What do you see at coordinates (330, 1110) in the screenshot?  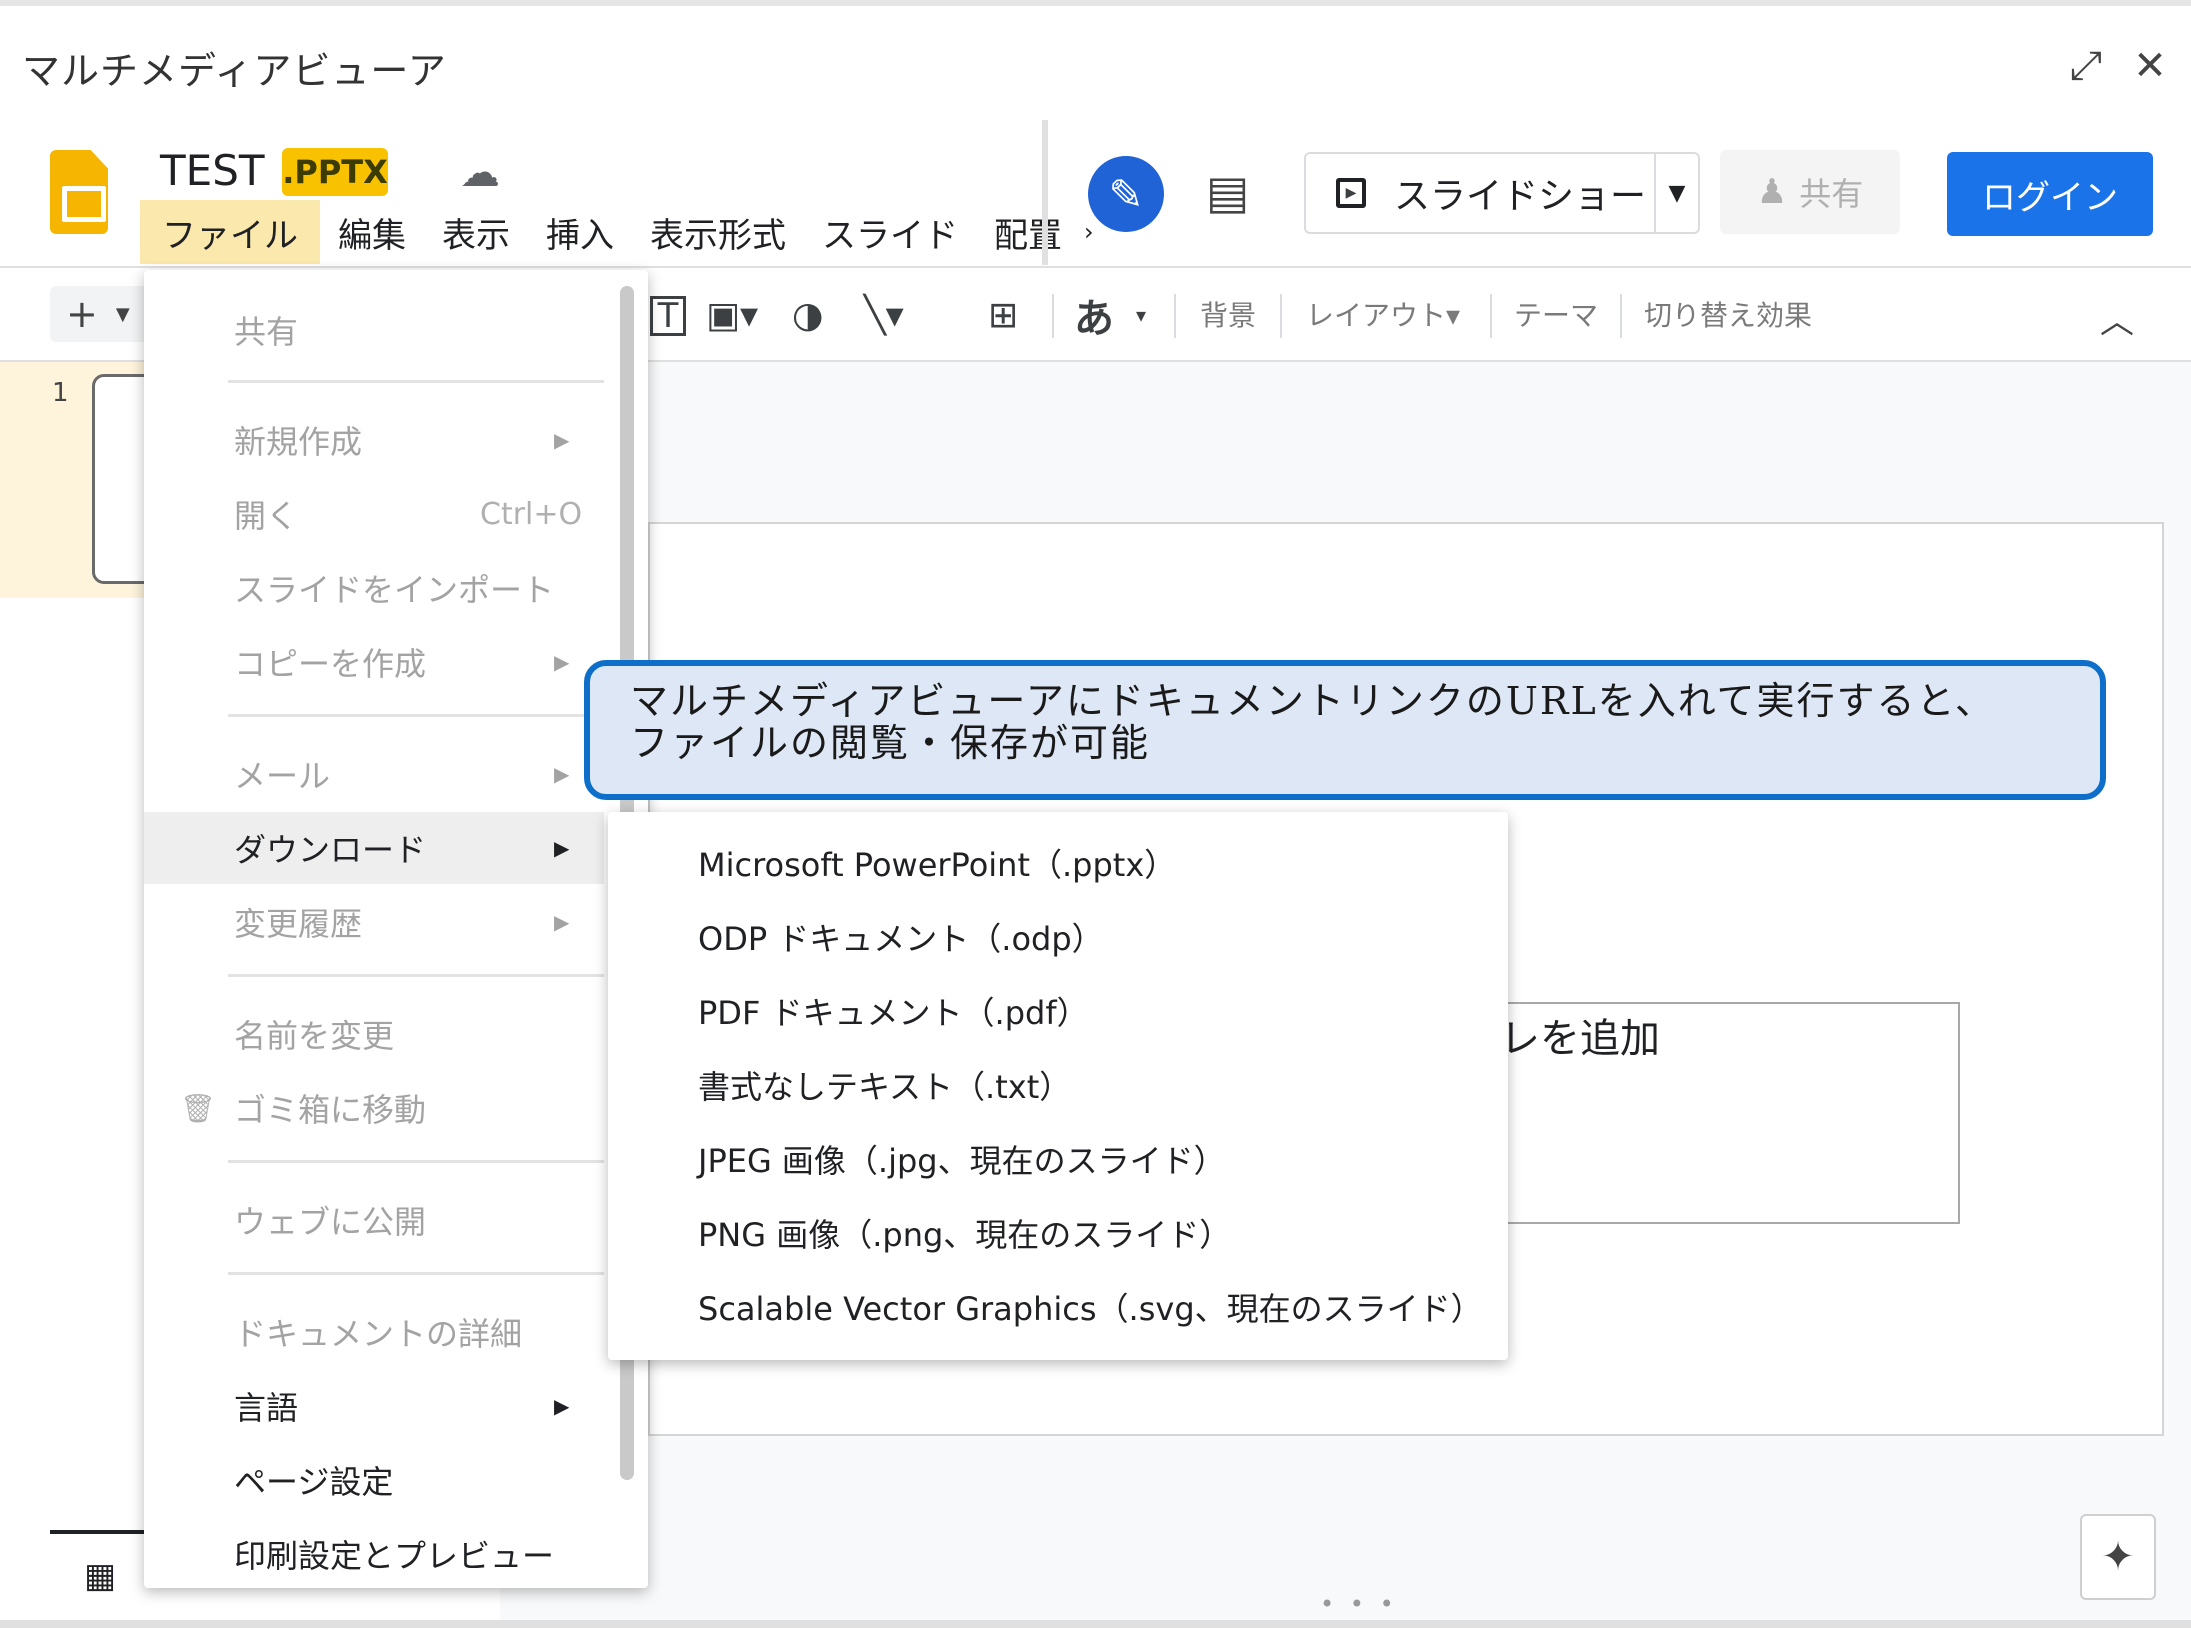 I see `file-menu-label: ゴミ箱に移動` at bounding box center [330, 1110].